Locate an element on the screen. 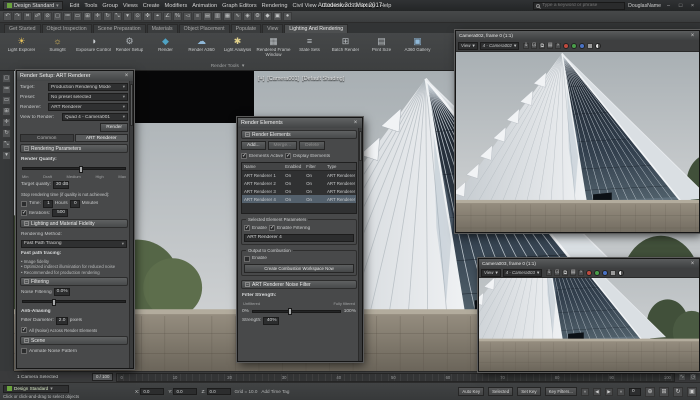 This screenshot has width=700, height=400. red-channel-icon is located at coordinates (589, 272).